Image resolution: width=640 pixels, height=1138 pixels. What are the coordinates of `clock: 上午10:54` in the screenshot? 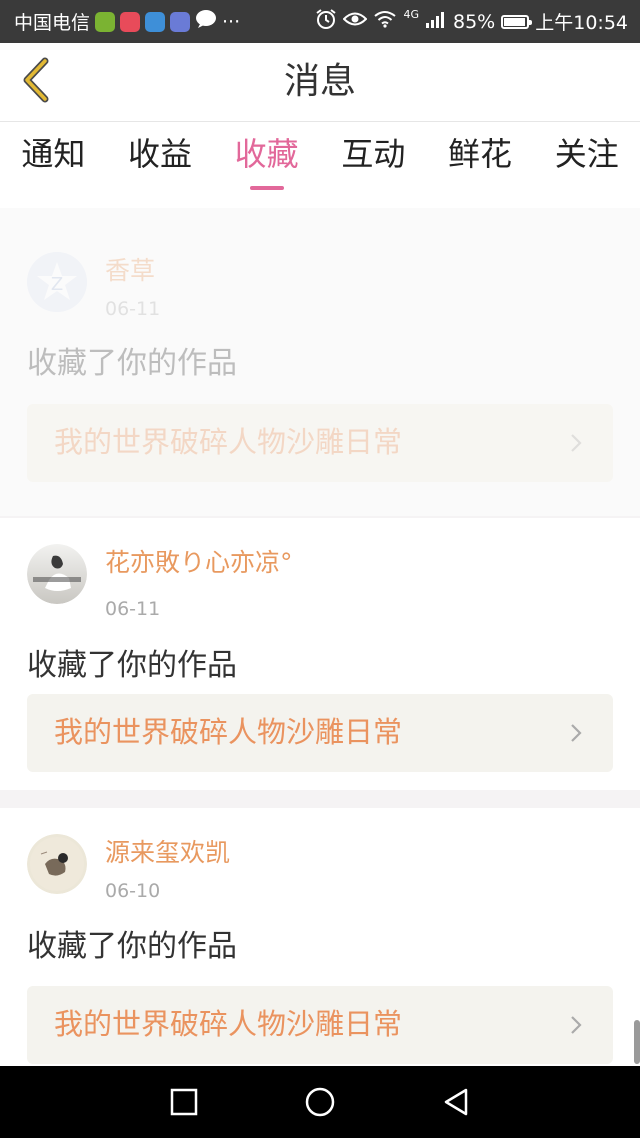 It's located at (581, 23).